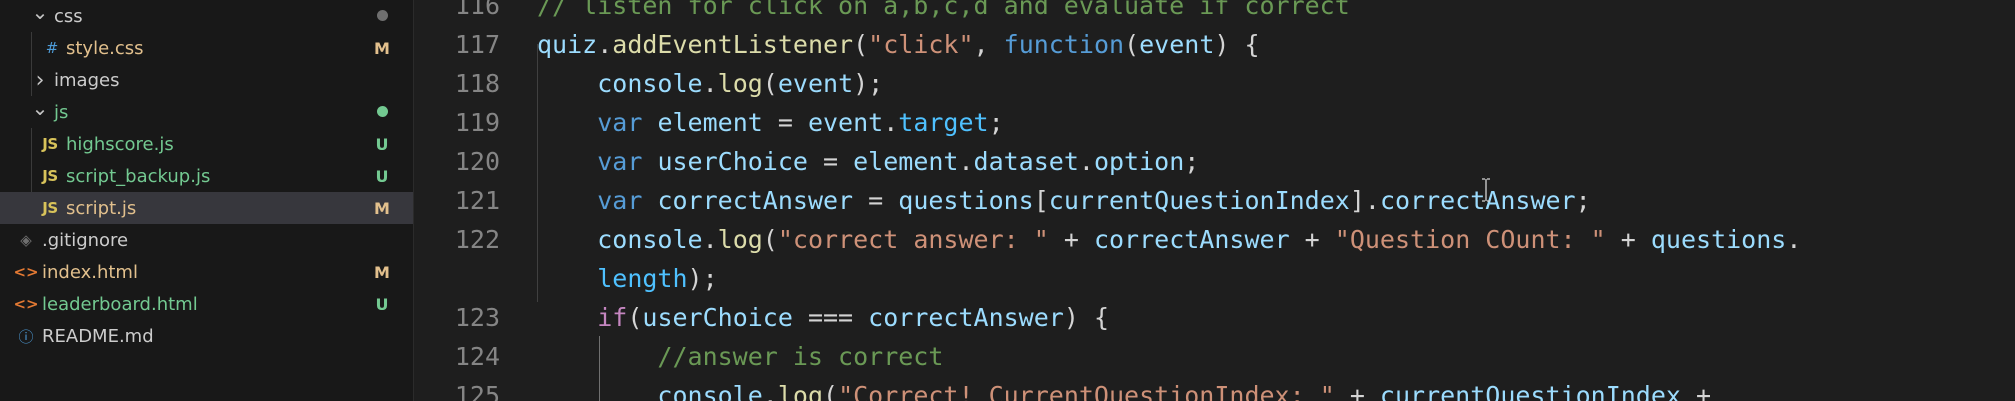  I want to click on line-number: 116, so click(477, 10).